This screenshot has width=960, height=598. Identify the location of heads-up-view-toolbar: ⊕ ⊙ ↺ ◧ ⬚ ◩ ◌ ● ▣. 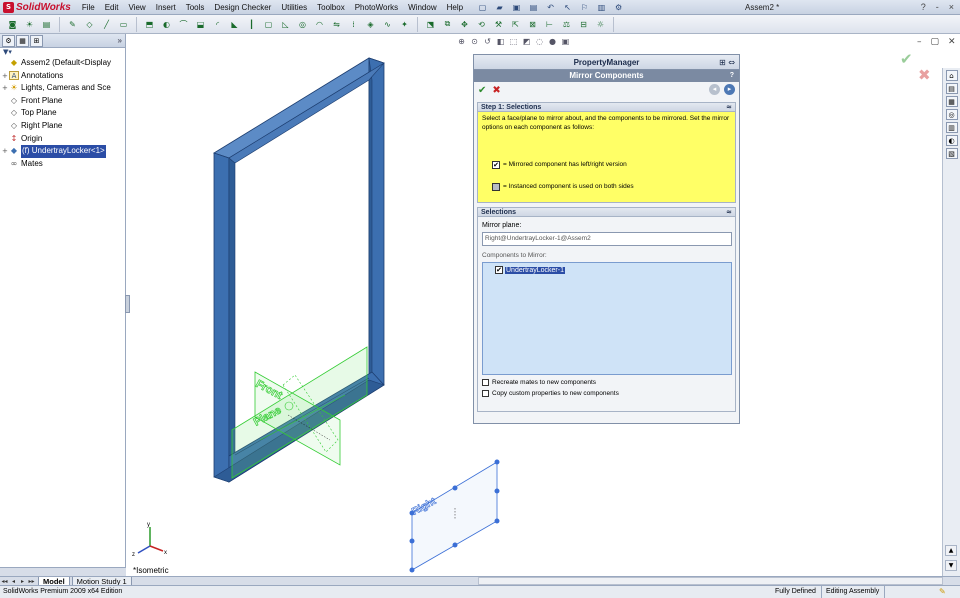
(513, 41).